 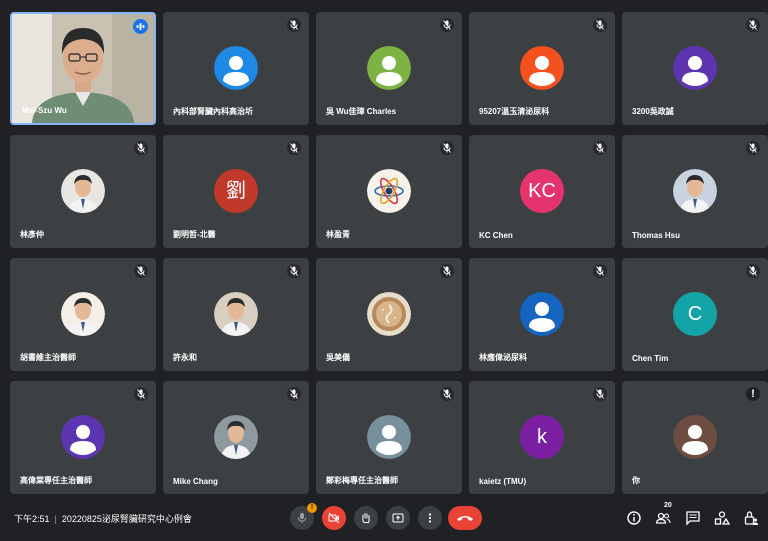 I want to click on more-options-button, so click(x=430, y=518).